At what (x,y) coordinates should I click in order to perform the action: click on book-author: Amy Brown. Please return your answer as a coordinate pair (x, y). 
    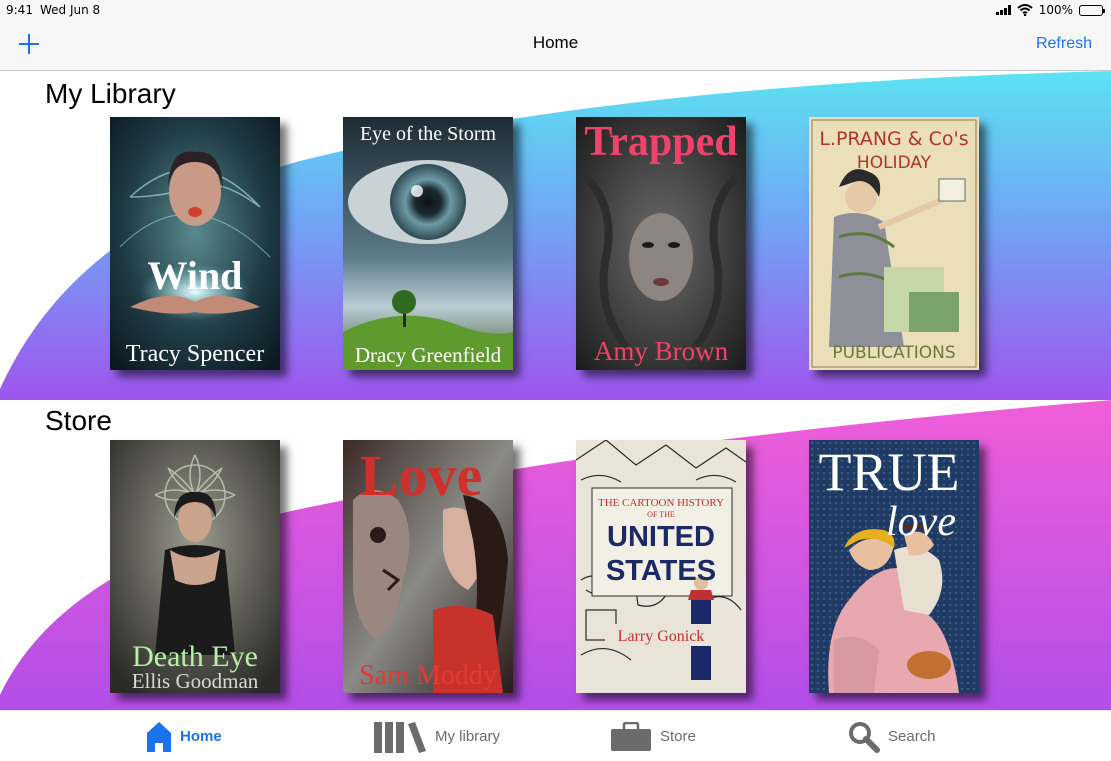
    Looking at the image, I should click on (661, 351).